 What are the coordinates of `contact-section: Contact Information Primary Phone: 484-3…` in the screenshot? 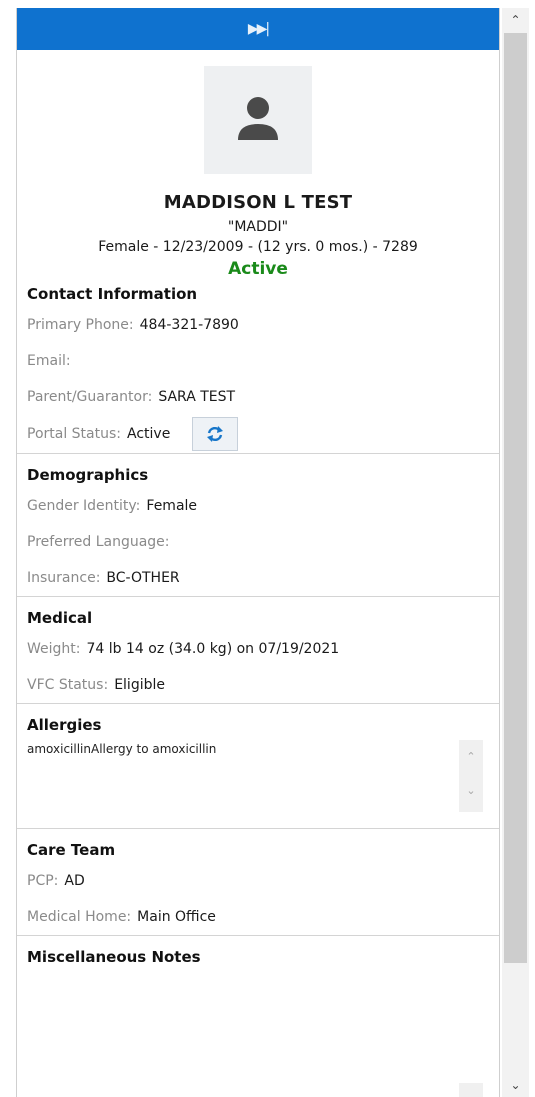 It's located at (258, 366).